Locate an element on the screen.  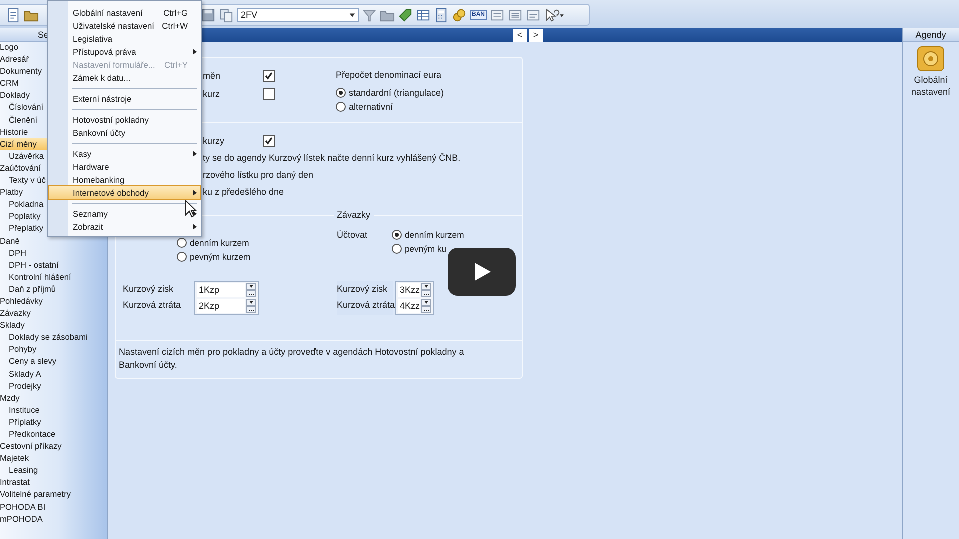
sidebar-item: Kontrolní hlášení is located at coordinates (53, 276).